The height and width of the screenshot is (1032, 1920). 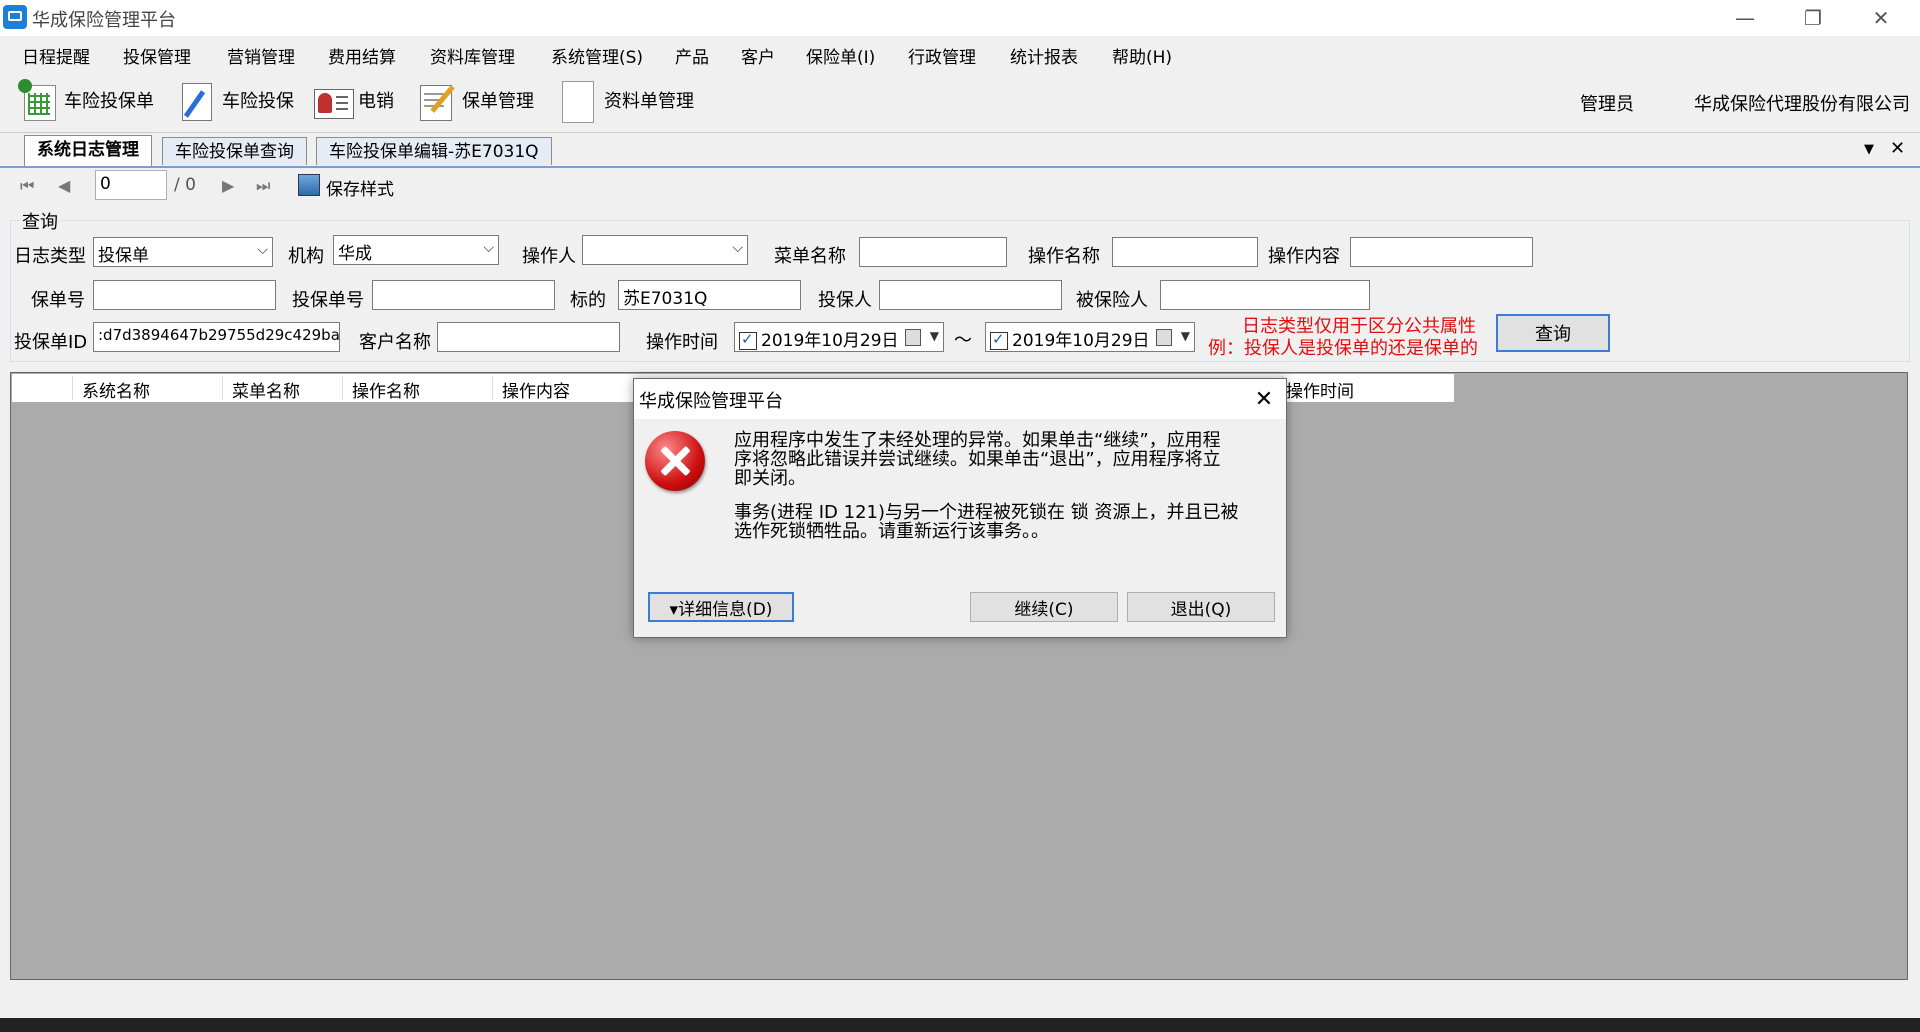 What do you see at coordinates (748, 340) in the screenshot?
I see `date-from-checkbox` at bounding box center [748, 340].